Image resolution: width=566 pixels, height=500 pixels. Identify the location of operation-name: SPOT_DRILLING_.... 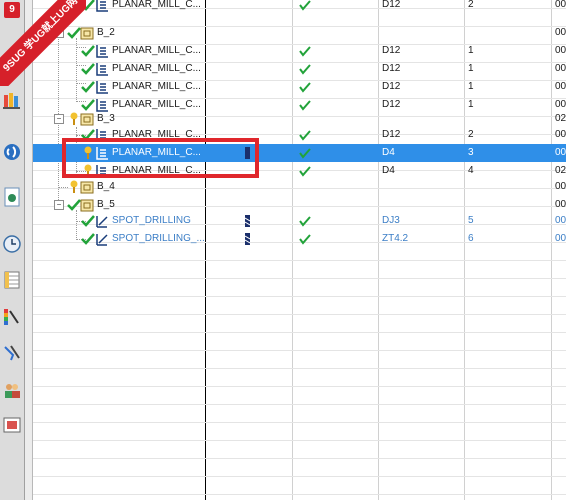
(158, 238).